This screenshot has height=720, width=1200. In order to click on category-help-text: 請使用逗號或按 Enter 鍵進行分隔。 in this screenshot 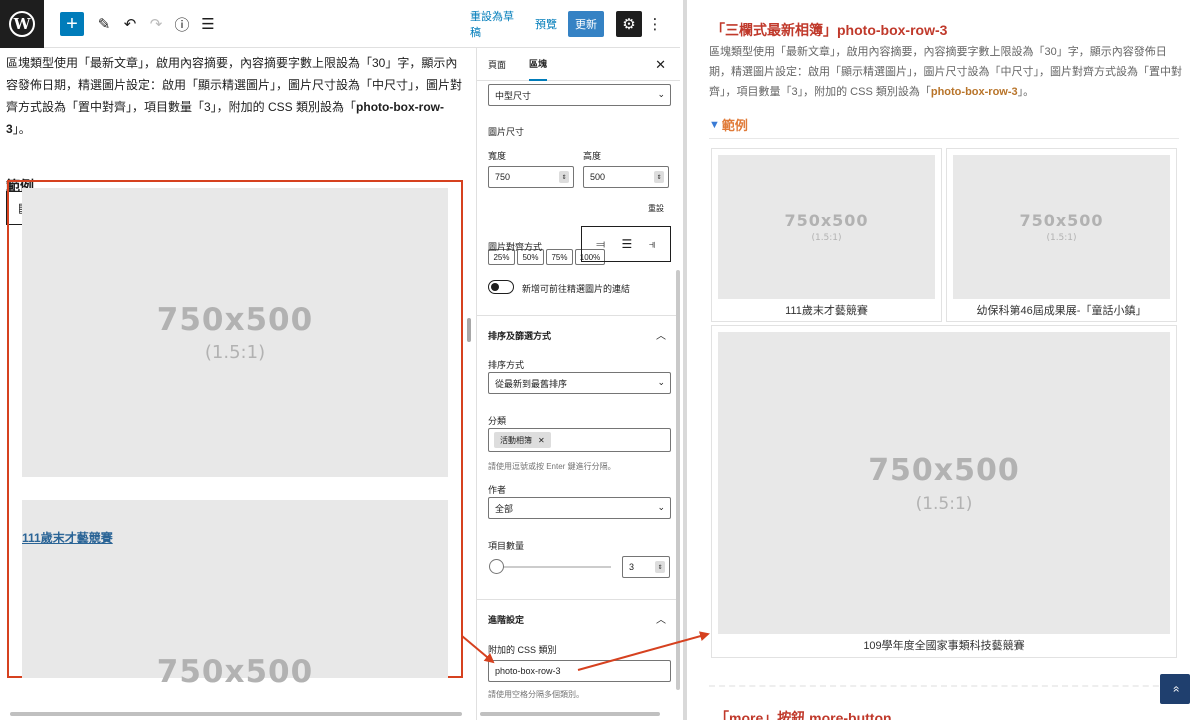, I will do `click(552, 466)`.